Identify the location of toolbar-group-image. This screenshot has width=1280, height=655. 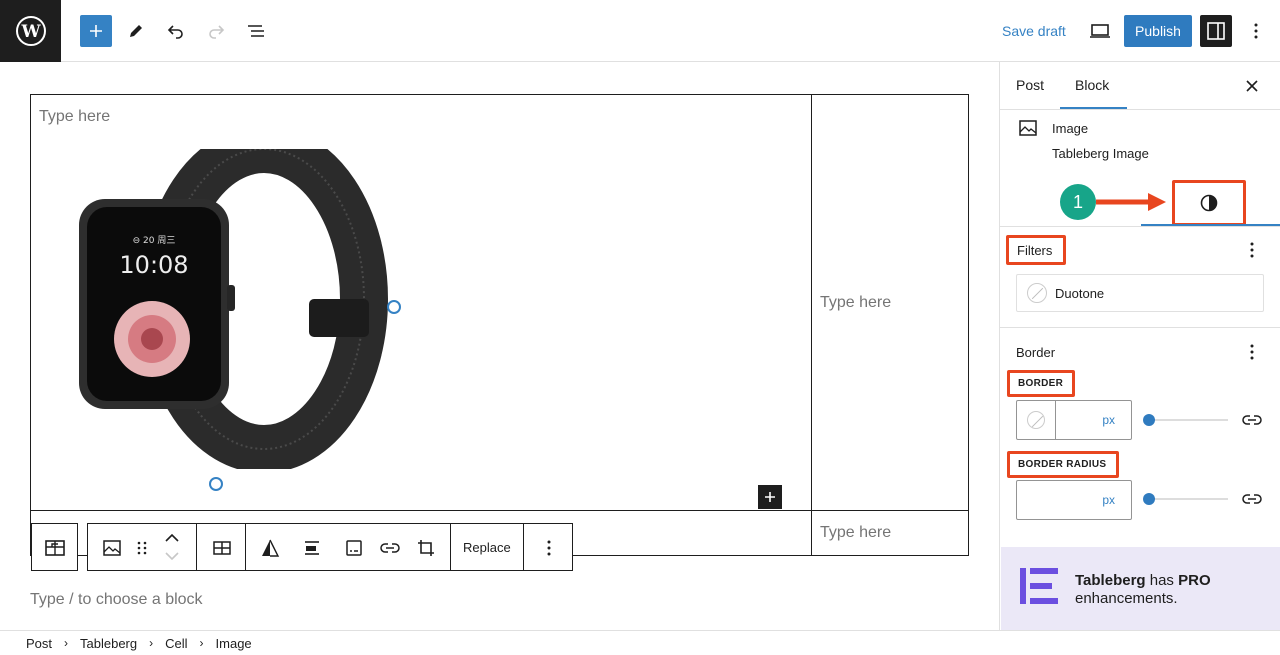
(348, 547).